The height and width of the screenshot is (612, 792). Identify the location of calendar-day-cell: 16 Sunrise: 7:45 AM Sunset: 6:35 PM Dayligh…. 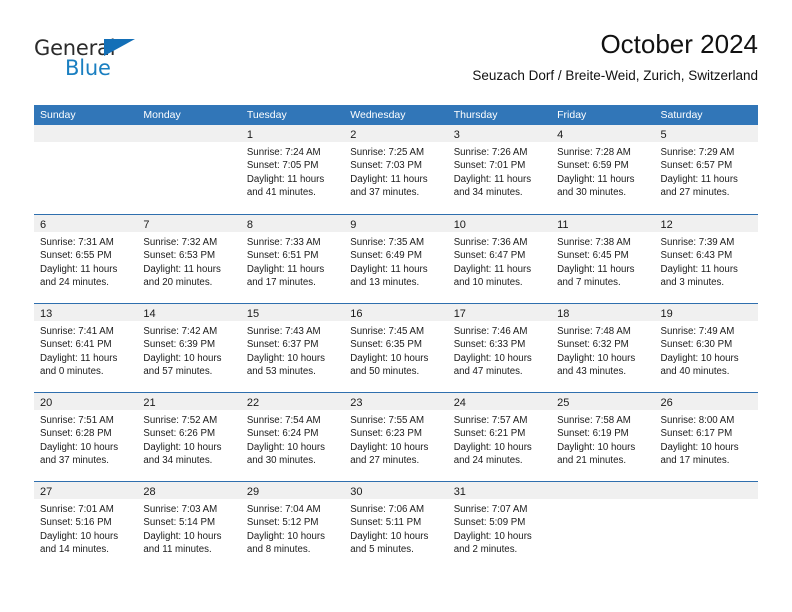
(396, 348).